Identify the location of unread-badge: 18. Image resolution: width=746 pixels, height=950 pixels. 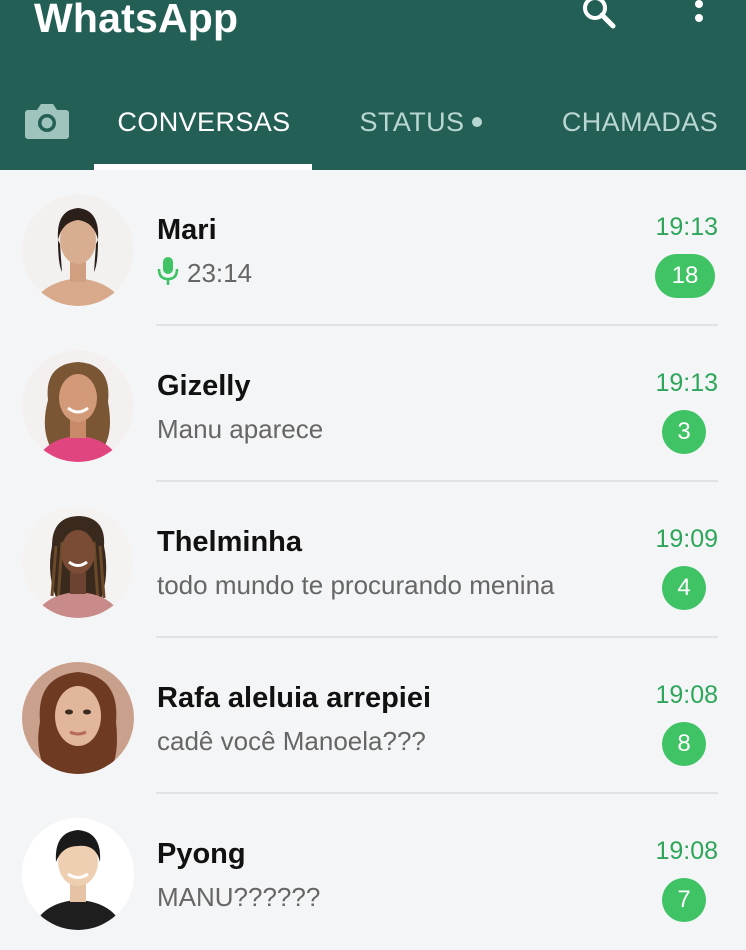
(685, 276).